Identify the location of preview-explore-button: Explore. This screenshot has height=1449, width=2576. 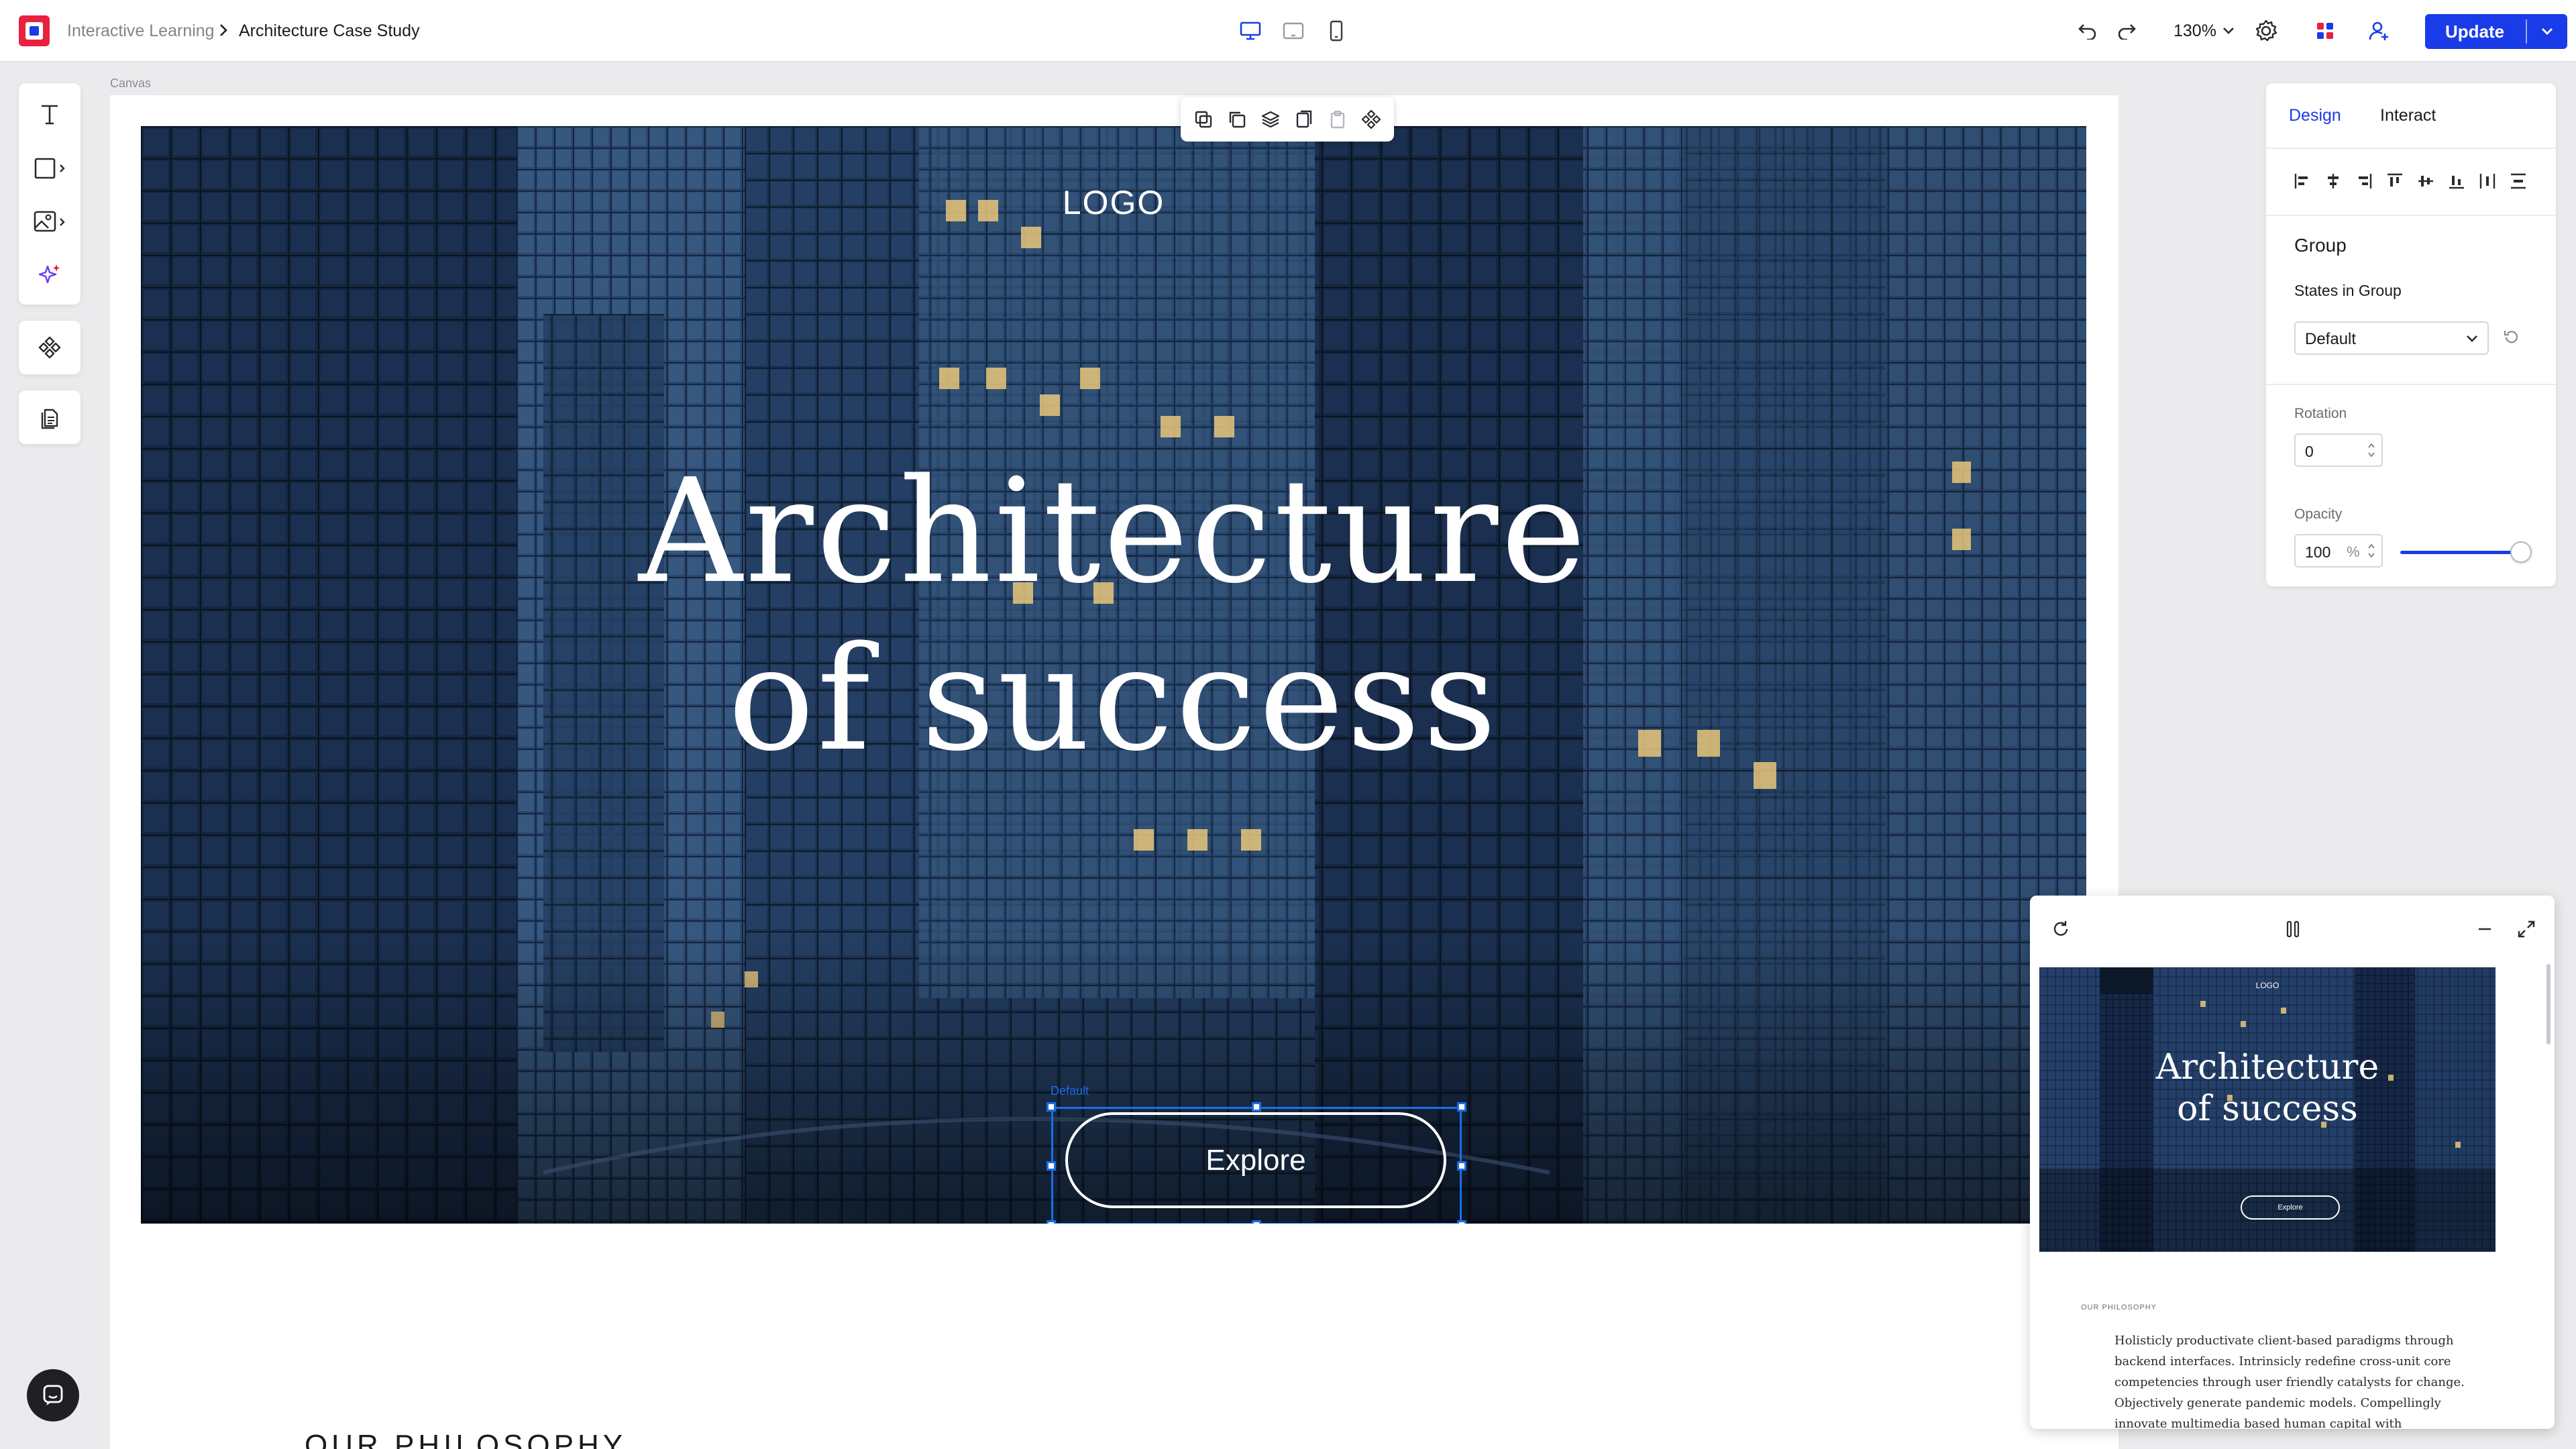
(2290, 1207).